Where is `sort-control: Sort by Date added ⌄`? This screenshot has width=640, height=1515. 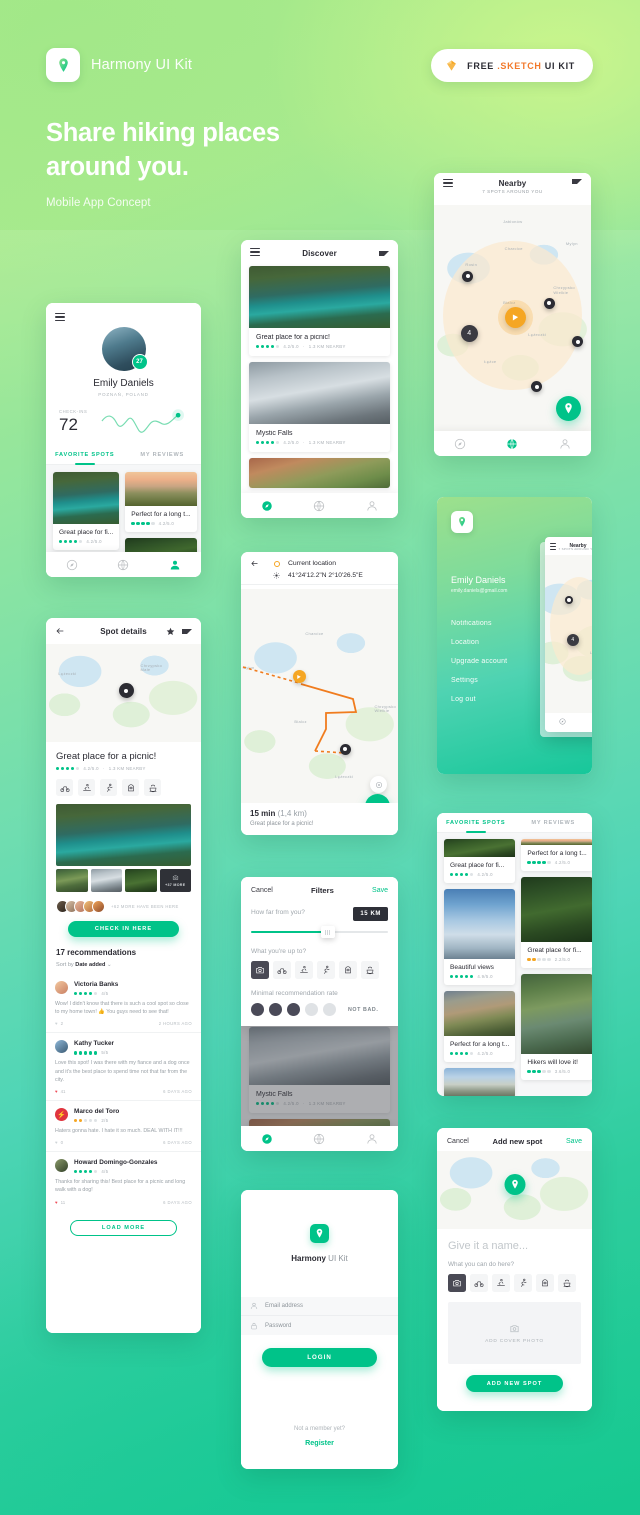
sort-control: Sort by Date added ⌄ is located at coordinates (123, 965).